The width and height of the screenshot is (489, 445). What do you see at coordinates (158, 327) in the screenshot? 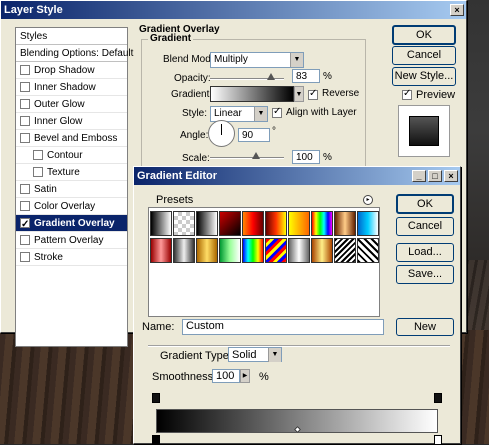
I see `name-label: Name:` at bounding box center [158, 327].